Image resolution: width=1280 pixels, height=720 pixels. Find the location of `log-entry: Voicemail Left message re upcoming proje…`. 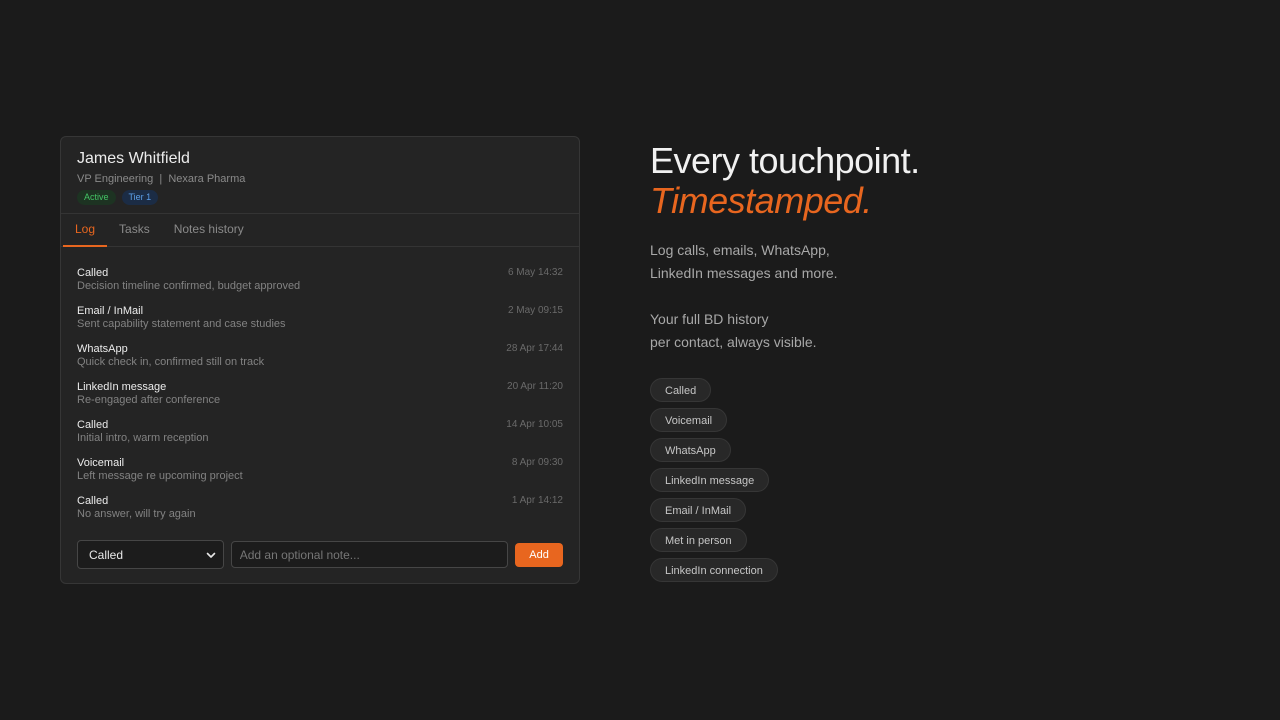

log-entry: Voicemail Left message re upcoming proje… is located at coordinates (320, 475).